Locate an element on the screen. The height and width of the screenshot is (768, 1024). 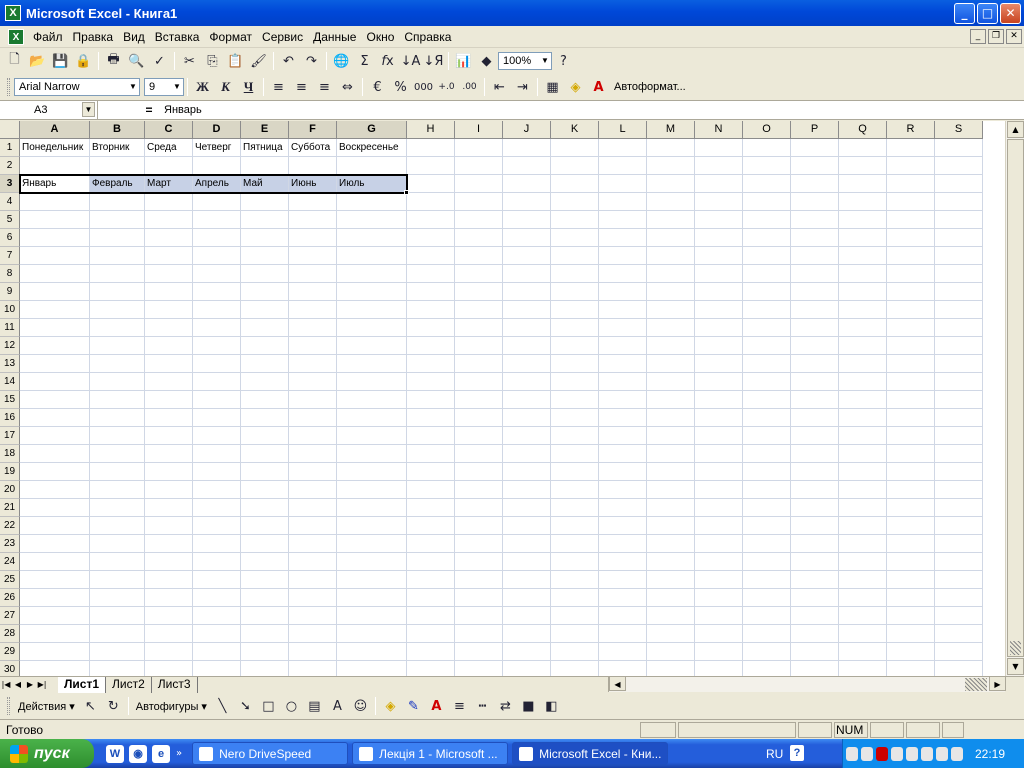
cell-l30 is located at coordinates (623, 668).